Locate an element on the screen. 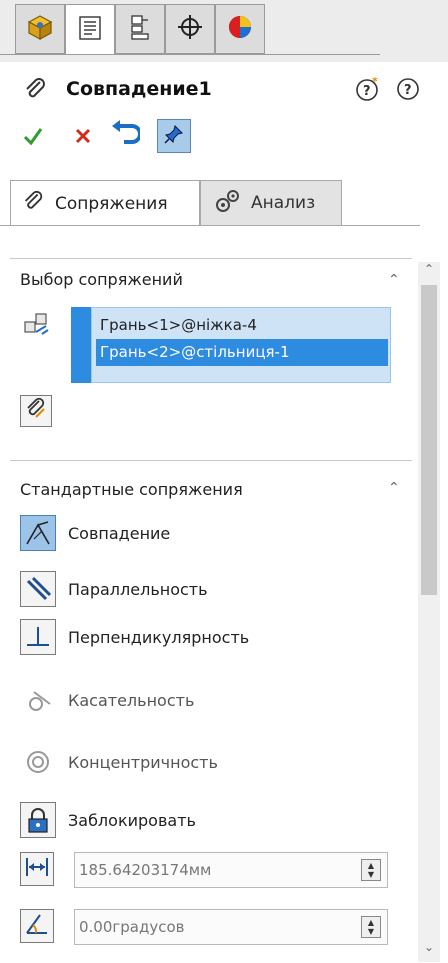 This screenshot has height=963, width=448. dimxpert-manager-icon is located at coordinates (190, 29).